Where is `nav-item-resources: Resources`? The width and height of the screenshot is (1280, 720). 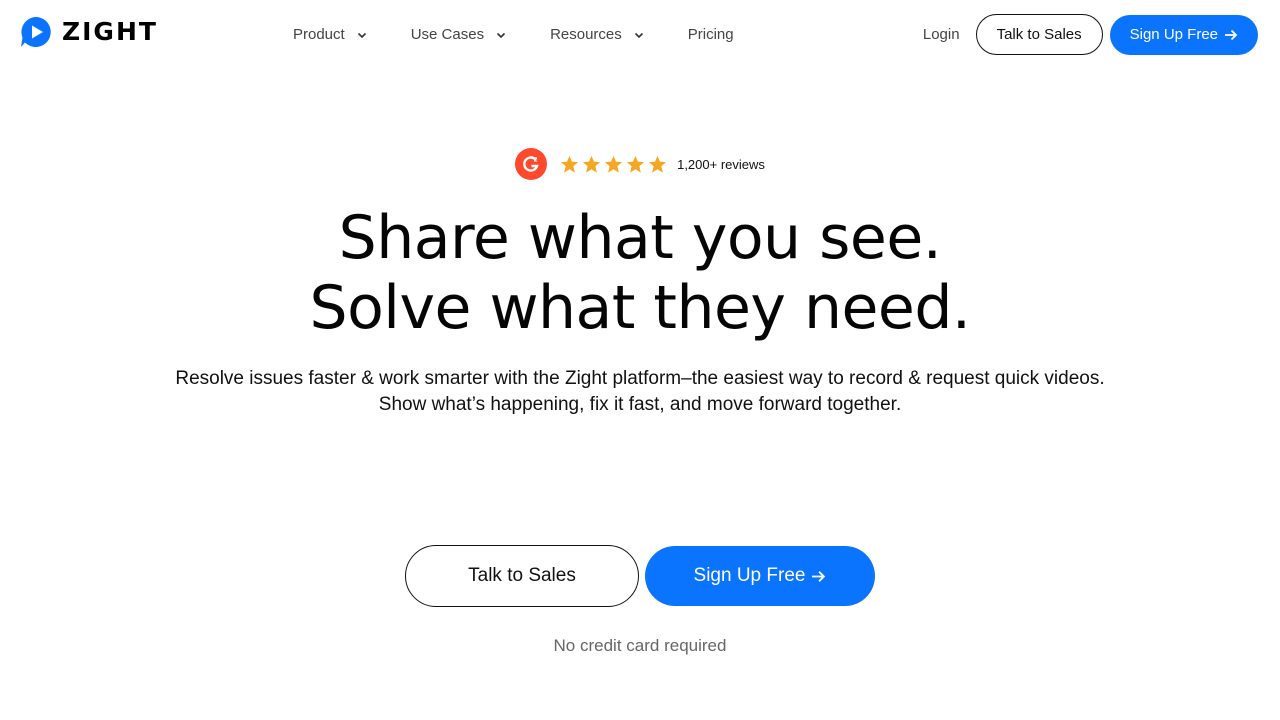
nav-item-resources: Resources is located at coordinates (597, 35).